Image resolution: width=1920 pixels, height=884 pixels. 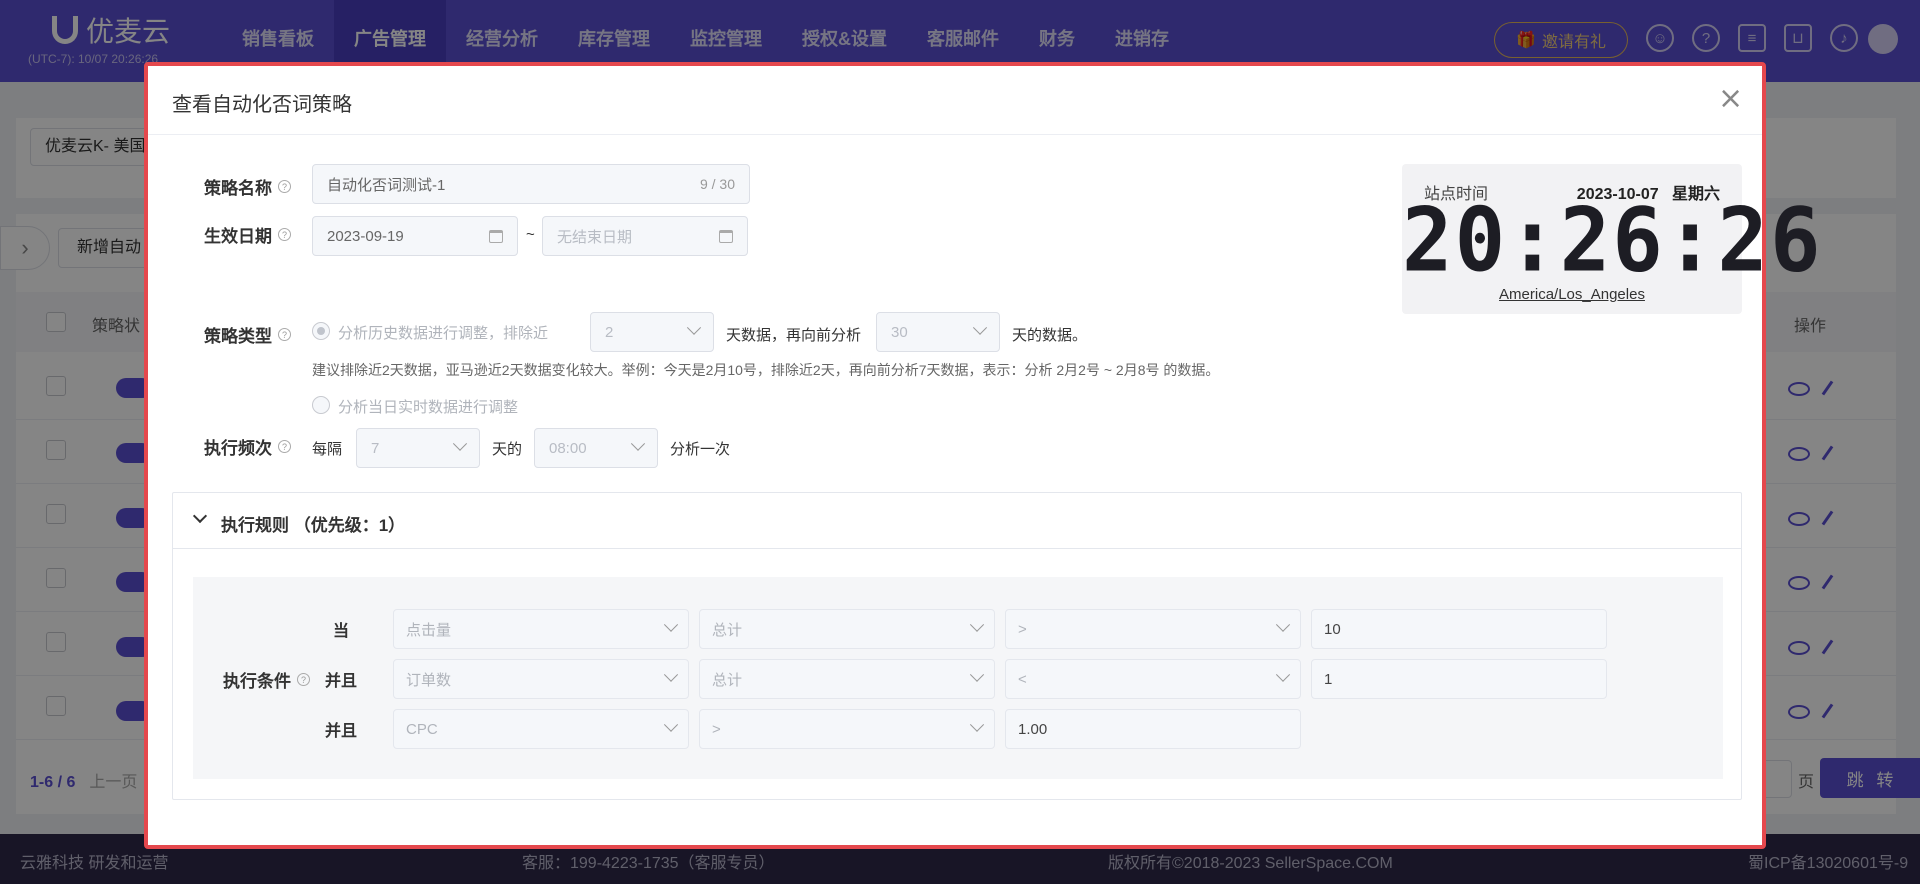 What do you see at coordinates (443, 333) in the screenshot?
I see `history-analysis-label: 分析历史数据进行调整，排除近` at bounding box center [443, 333].